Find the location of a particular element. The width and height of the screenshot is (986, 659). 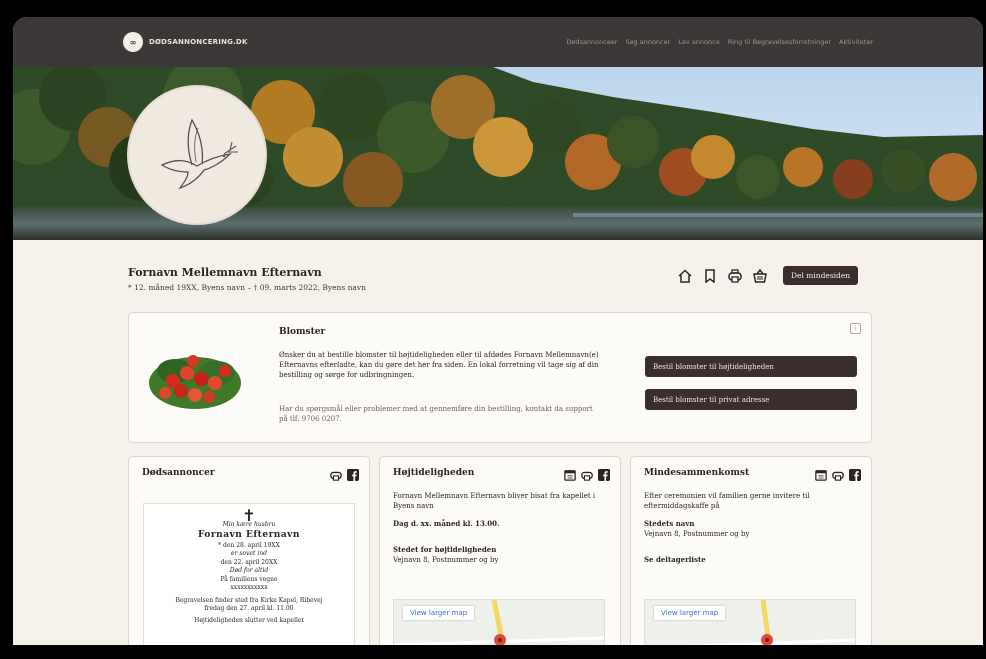

profile-avatar is located at coordinates (197, 155).